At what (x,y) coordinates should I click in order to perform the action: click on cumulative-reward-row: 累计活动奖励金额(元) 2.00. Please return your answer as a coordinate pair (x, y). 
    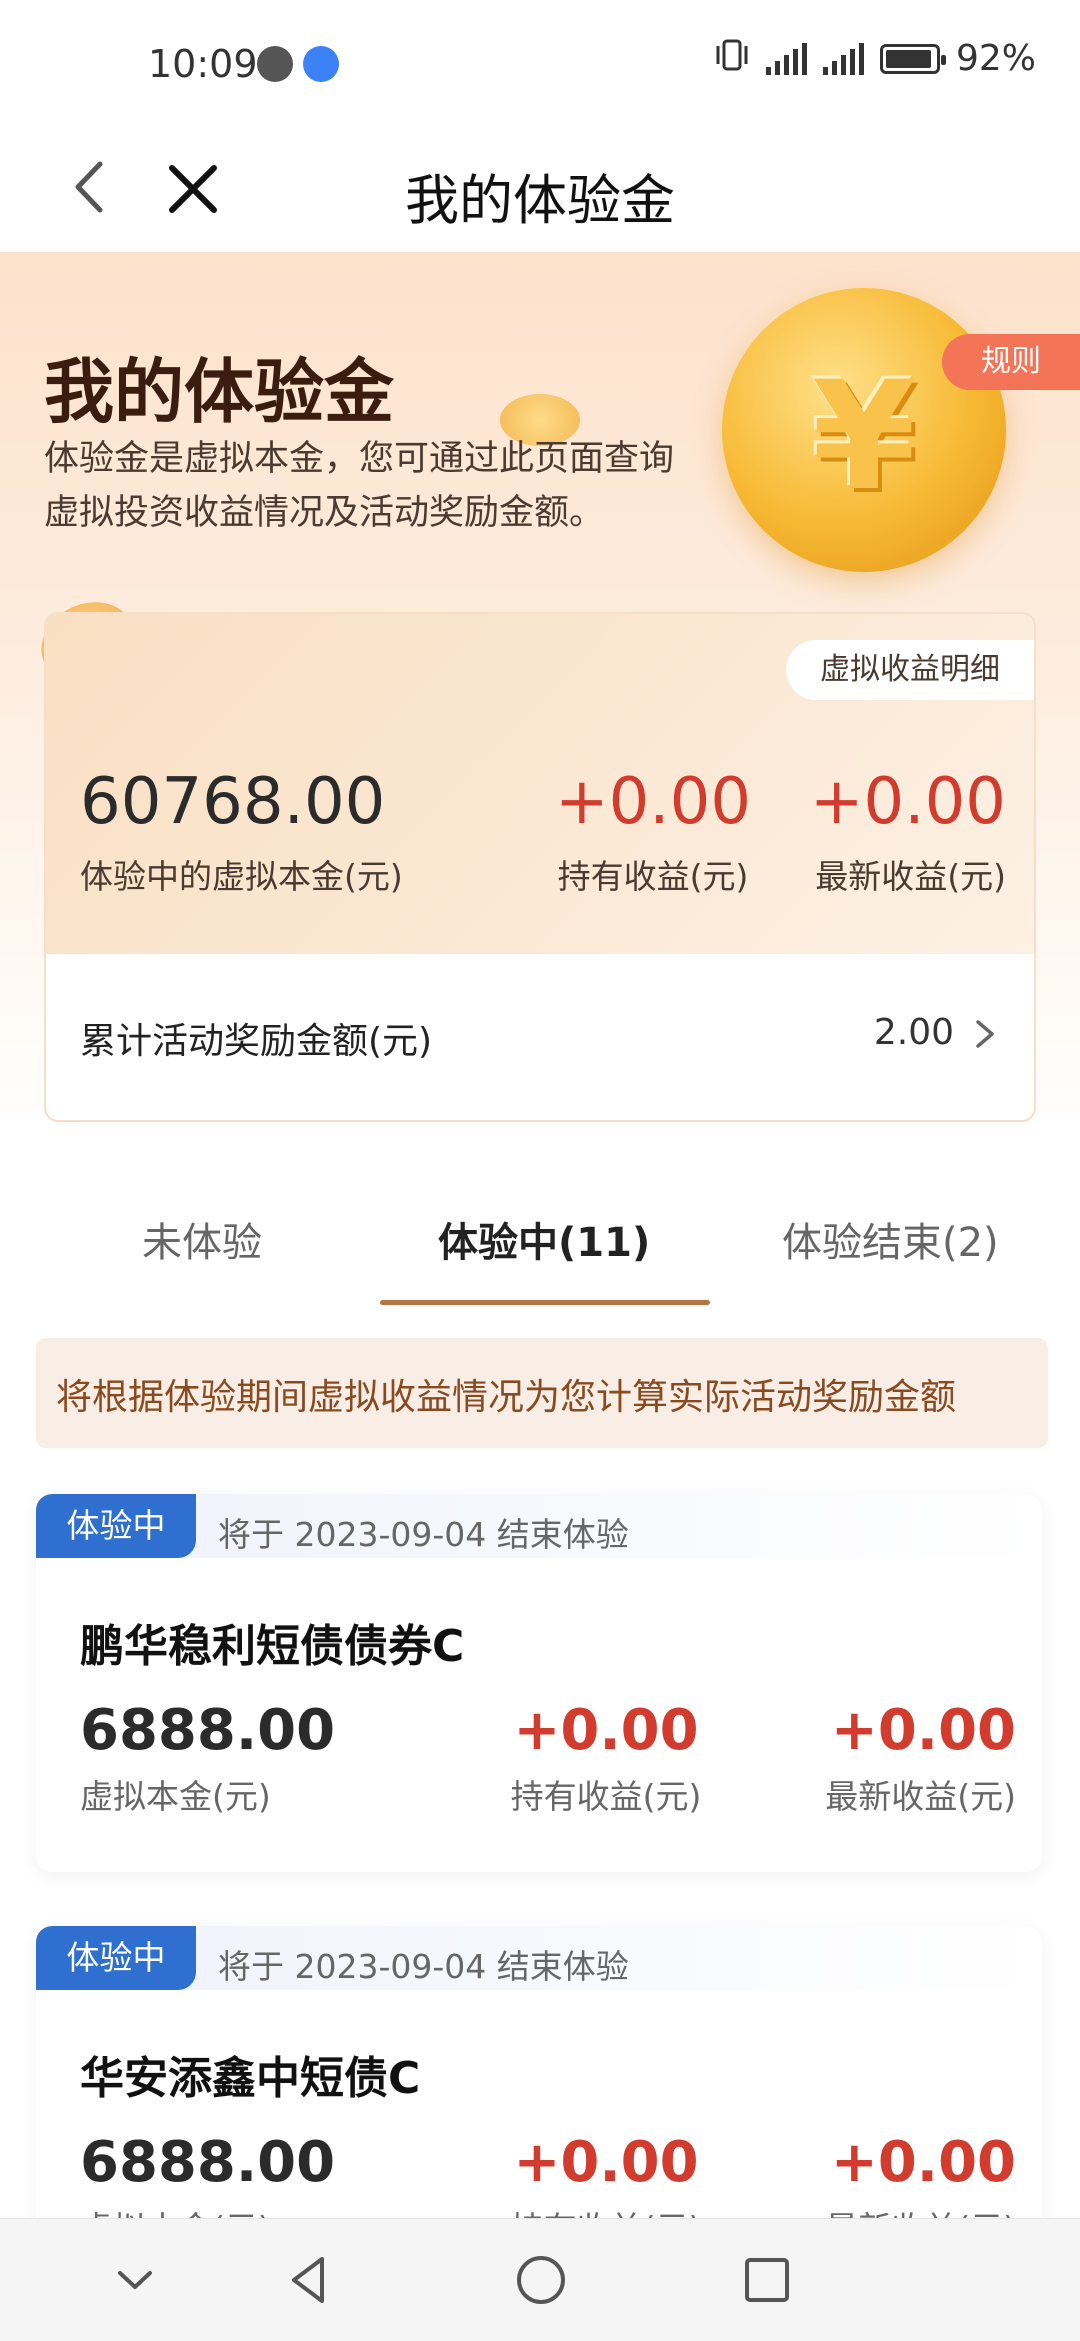
    Looking at the image, I should click on (540, 1037).